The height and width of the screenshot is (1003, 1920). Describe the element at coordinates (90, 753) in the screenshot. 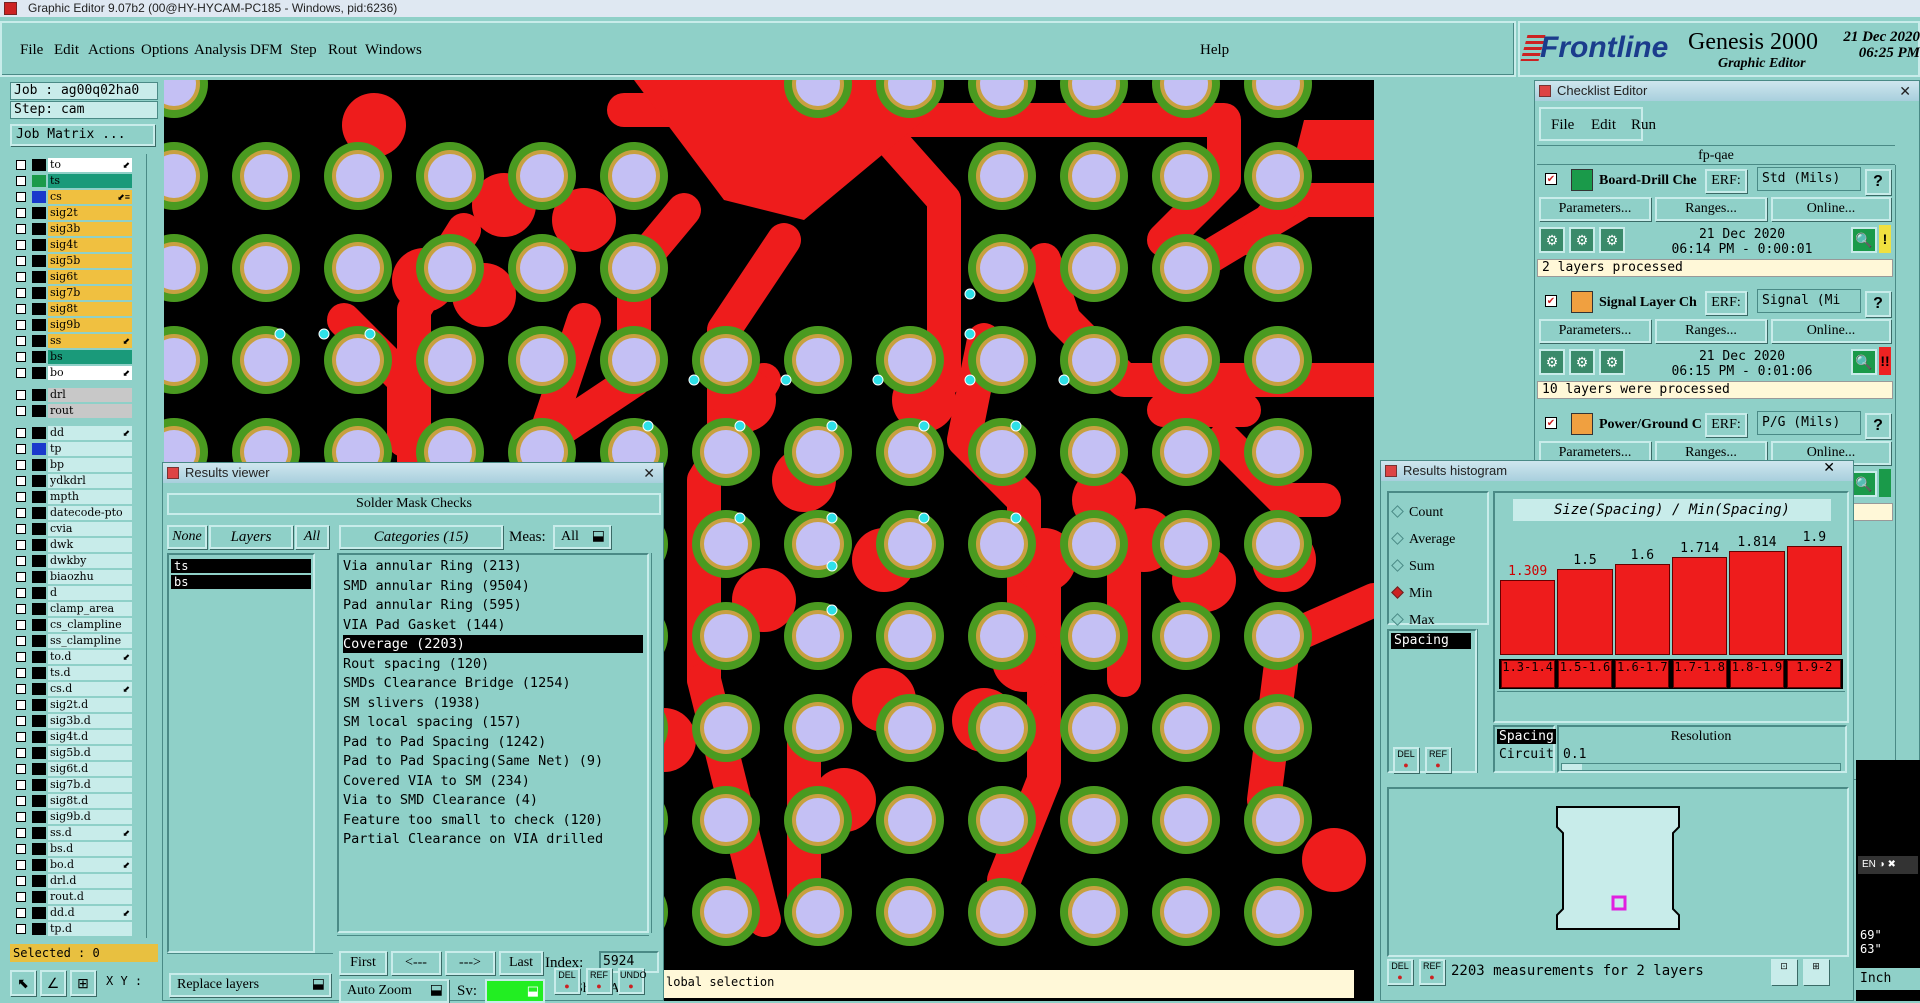

I see `layer-name: sig5b.d` at that location.